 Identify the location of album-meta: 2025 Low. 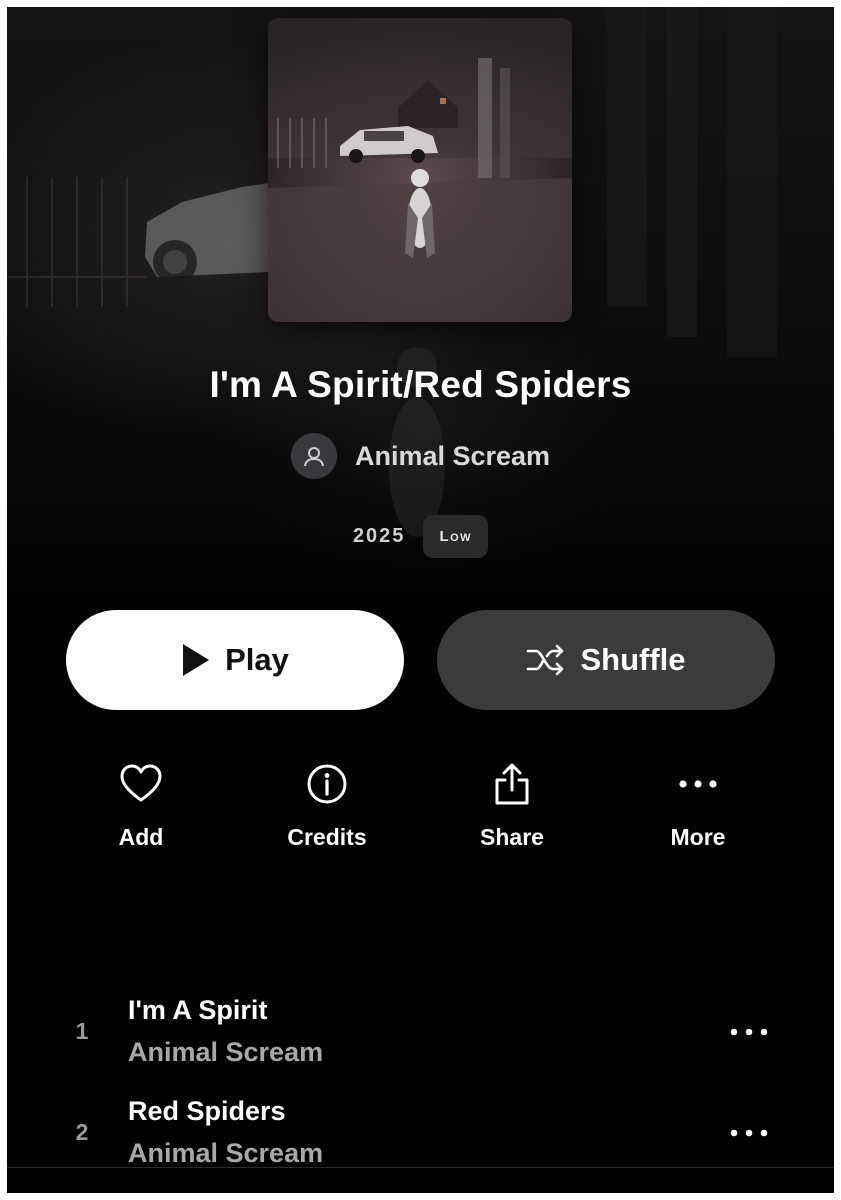
(420, 536).